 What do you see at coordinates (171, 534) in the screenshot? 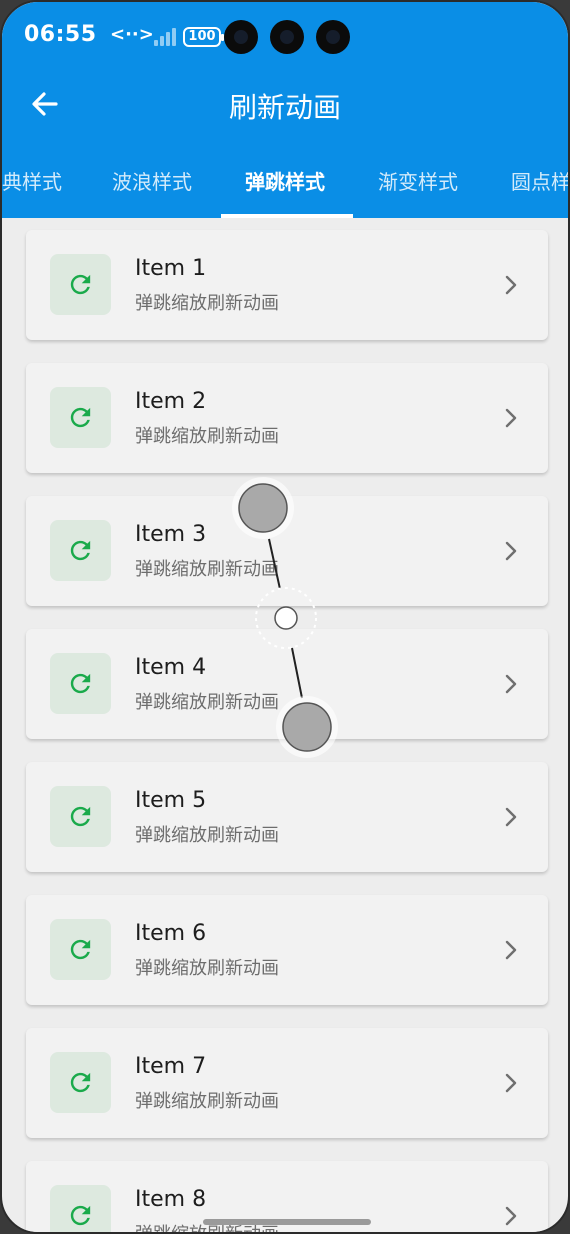
I see `item-title: Item 3` at bounding box center [171, 534].